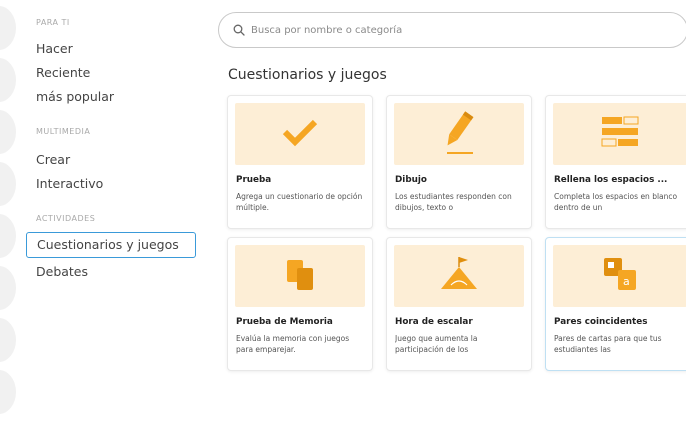 The image size is (686, 435). Describe the element at coordinates (111, 272) in the screenshot. I see `sidebar-item-debates: Debates` at that location.